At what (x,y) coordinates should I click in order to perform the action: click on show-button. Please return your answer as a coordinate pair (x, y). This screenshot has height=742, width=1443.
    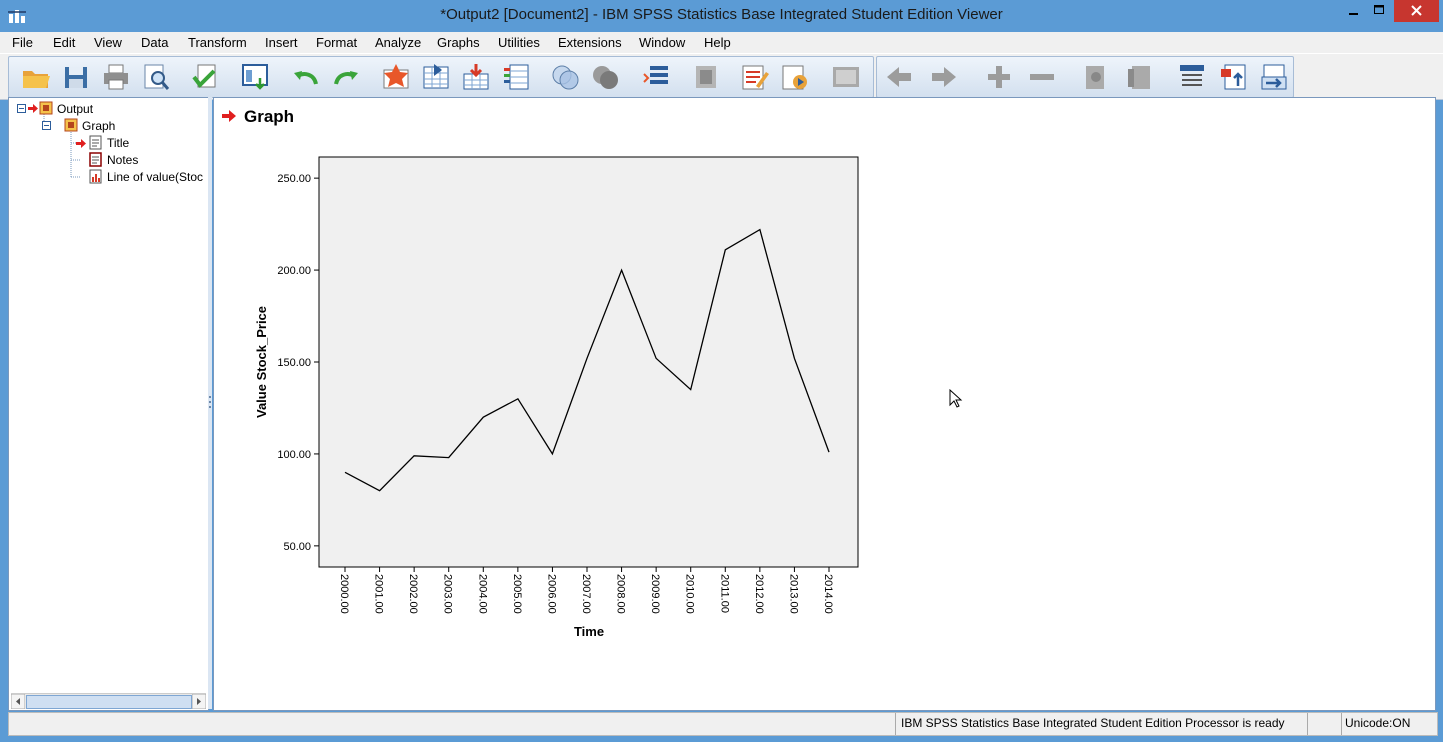
    Looking at the image, I should click on (1096, 77).